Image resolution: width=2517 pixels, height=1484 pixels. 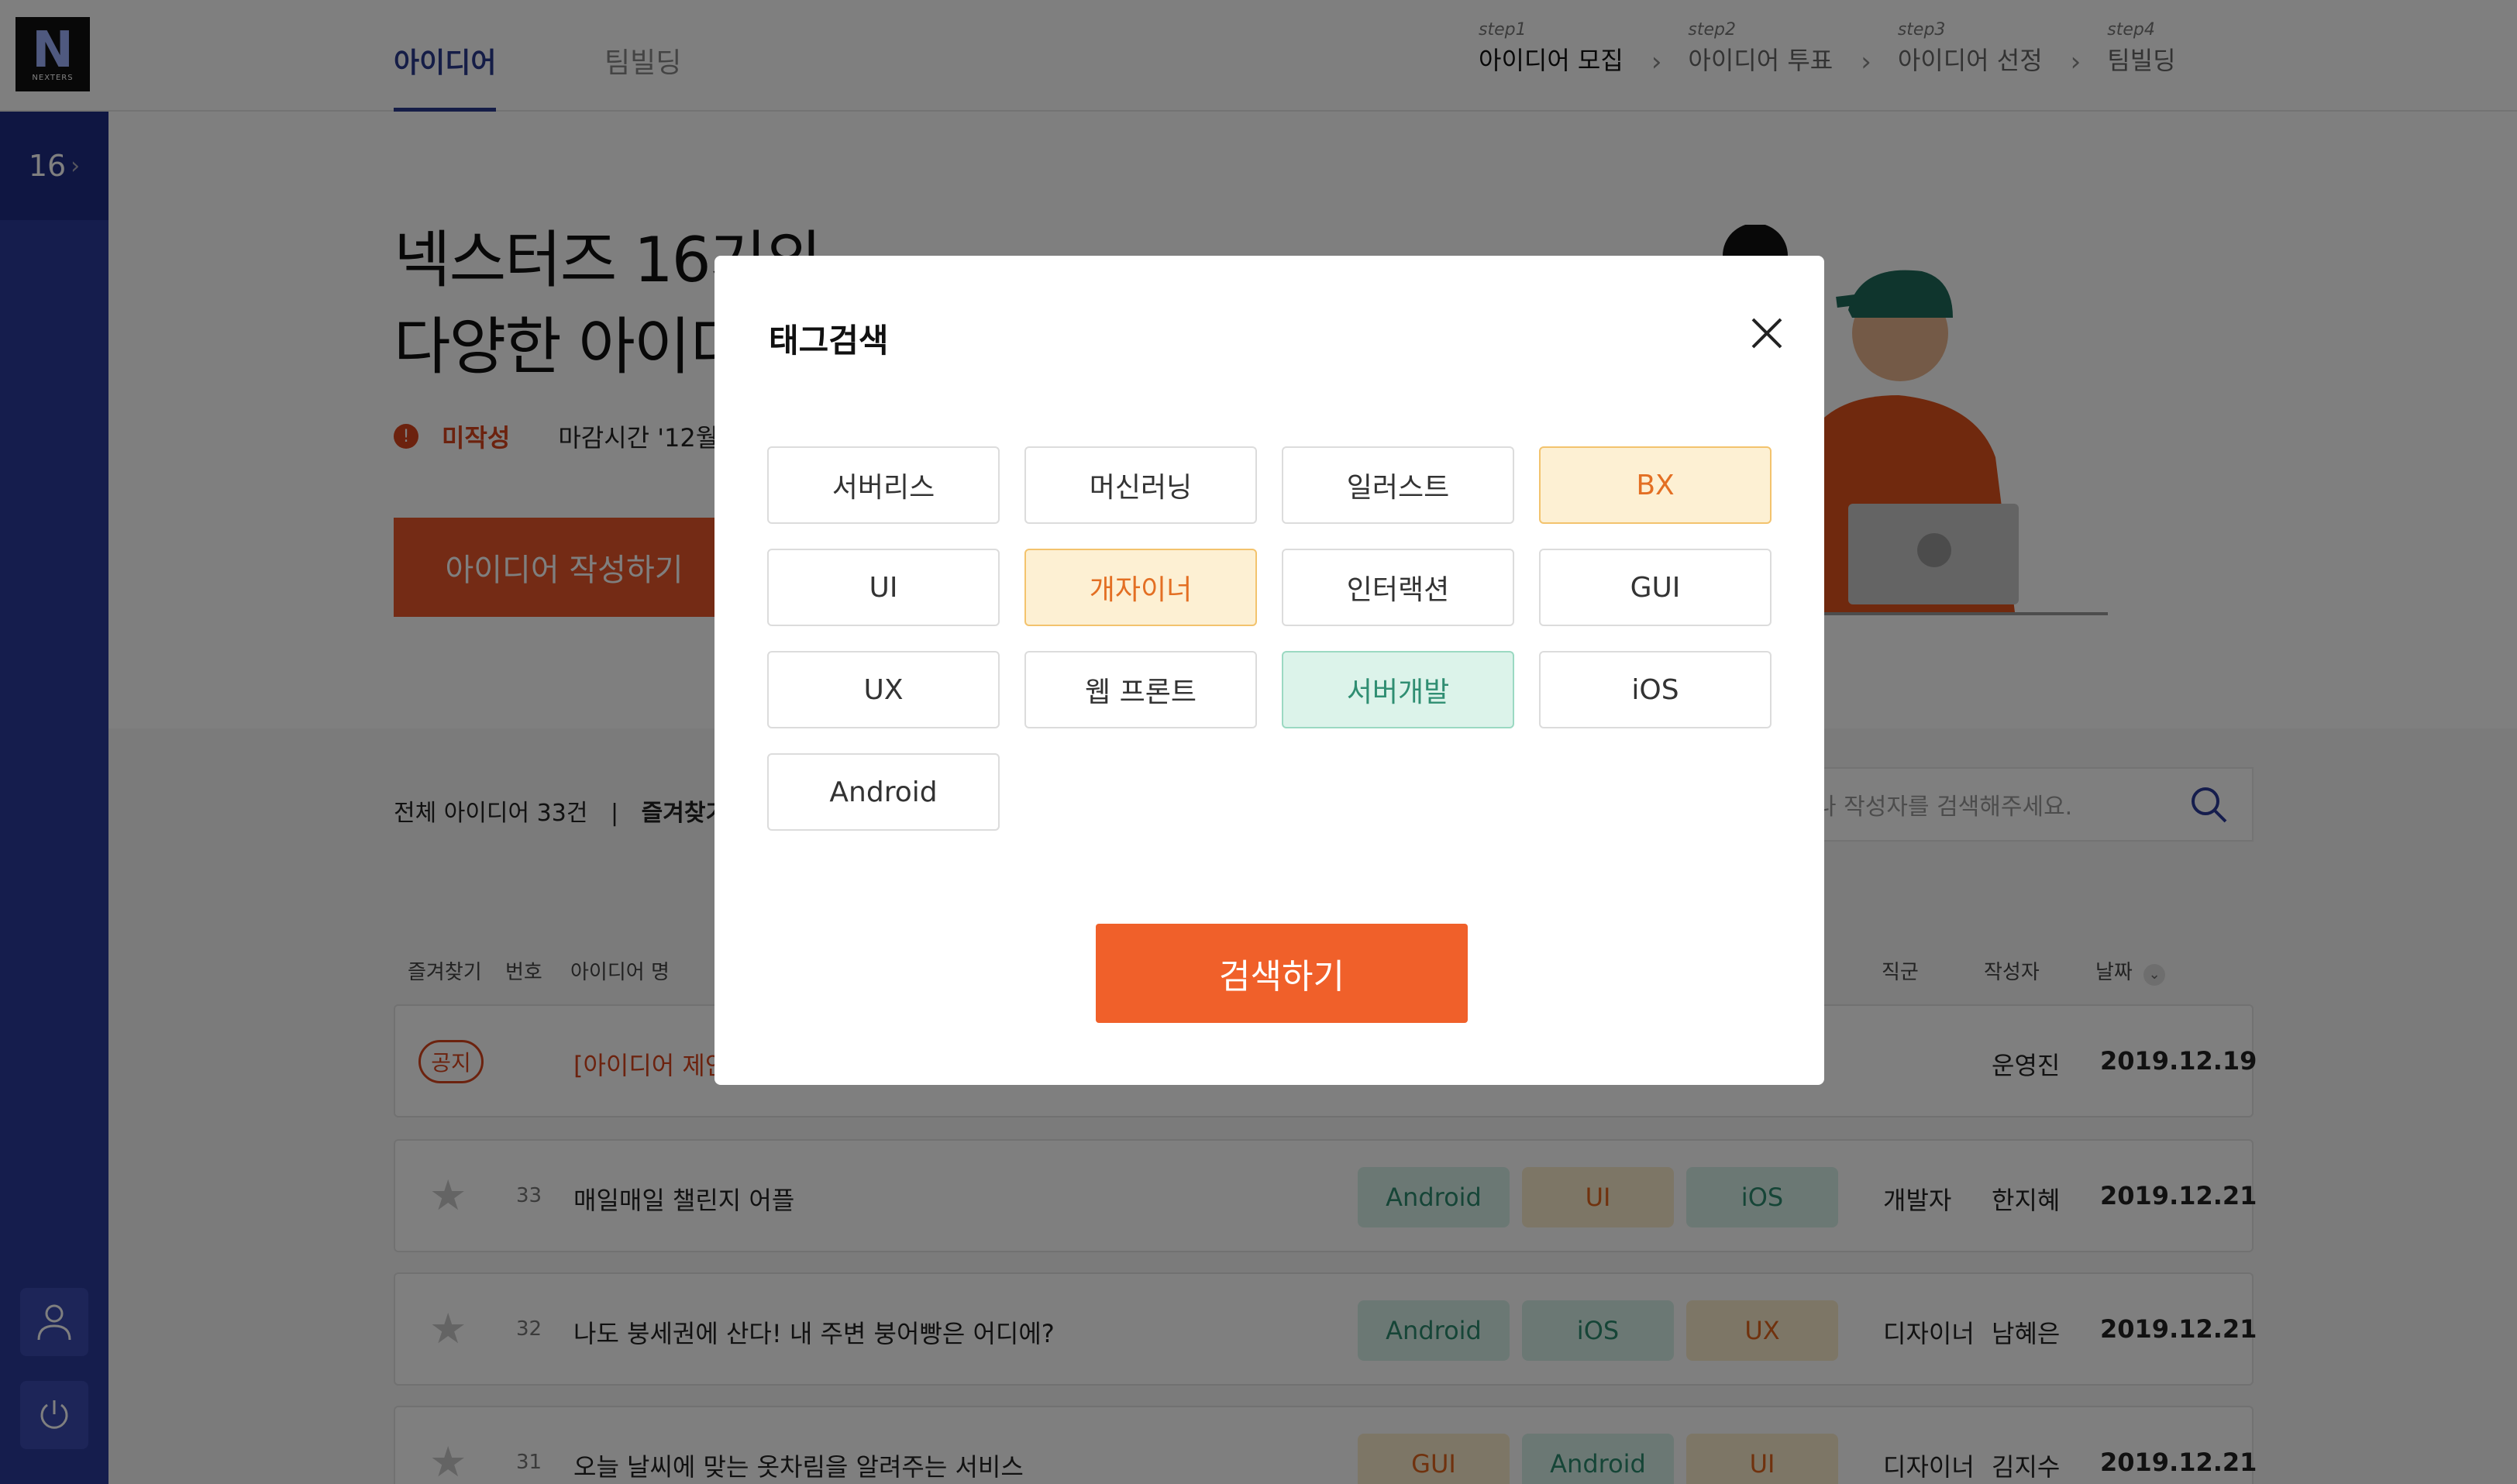 What do you see at coordinates (1398, 485) in the screenshot?
I see `tag-option: 일러스트` at bounding box center [1398, 485].